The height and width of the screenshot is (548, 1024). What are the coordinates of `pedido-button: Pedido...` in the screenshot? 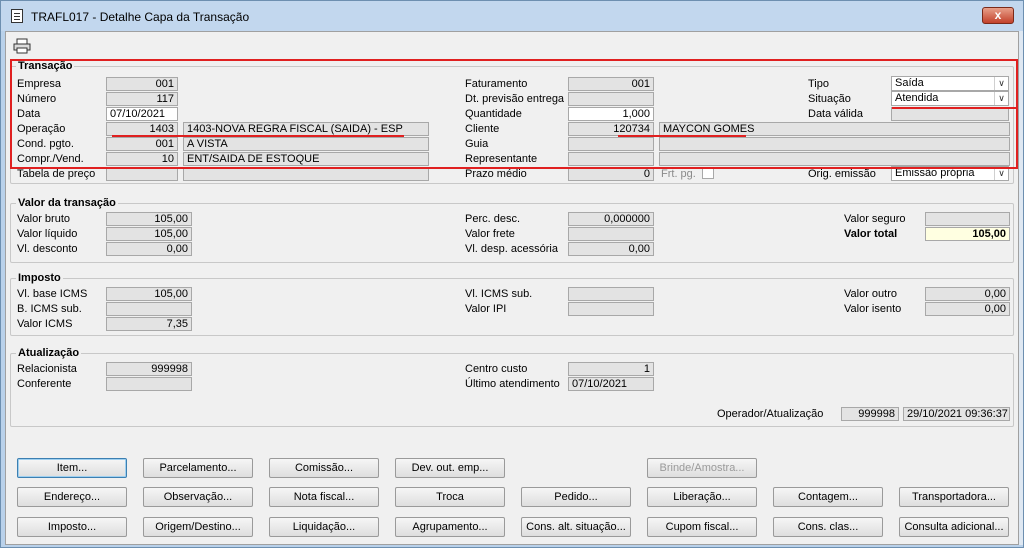 It's located at (576, 497).